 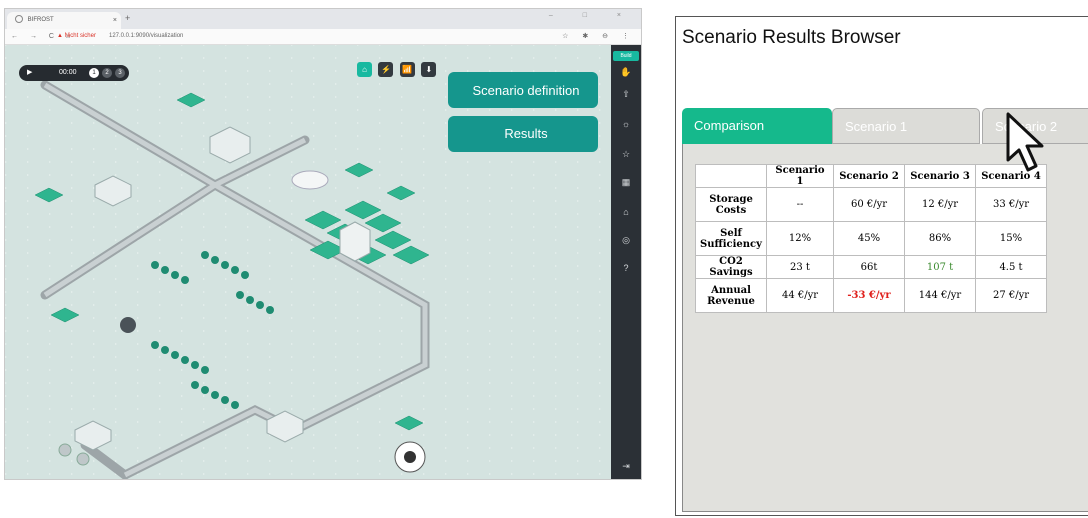 I want to click on row-label: Annual Revenue, so click(x=731, y=295).